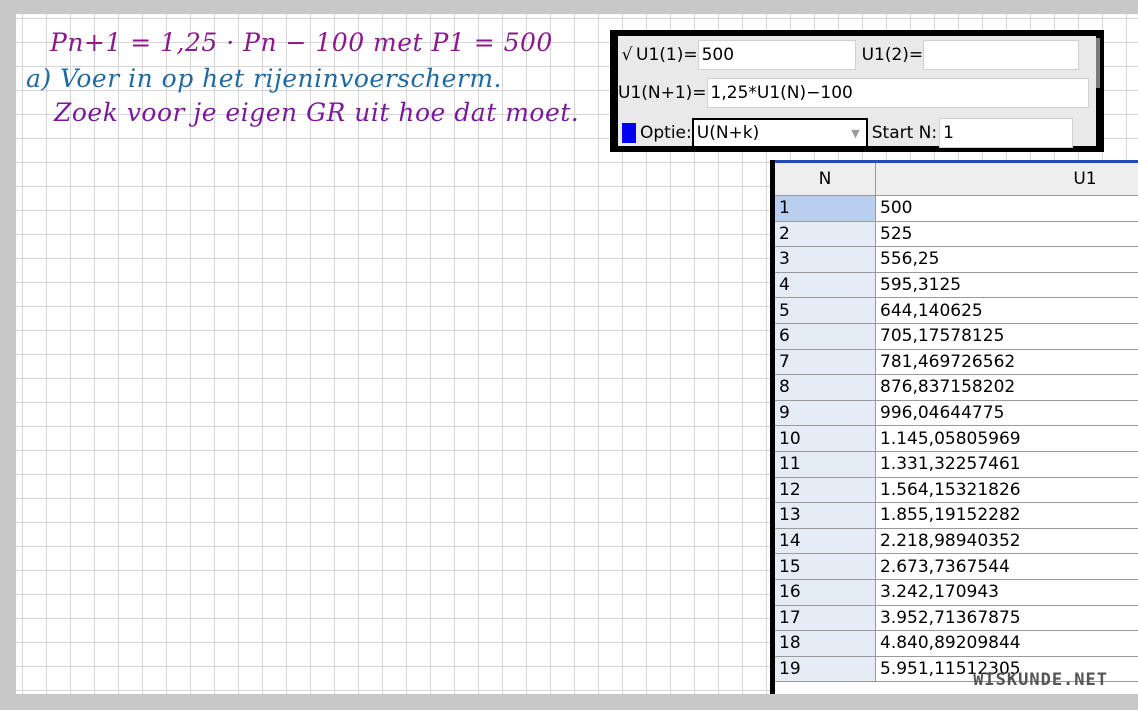 The height and width of the screenshot is (710, 1138). What do you see at coordinates (892, 55) in the screenshot?
I see `u1-second-label: U1(2)=` at bounding box center [892, 55].